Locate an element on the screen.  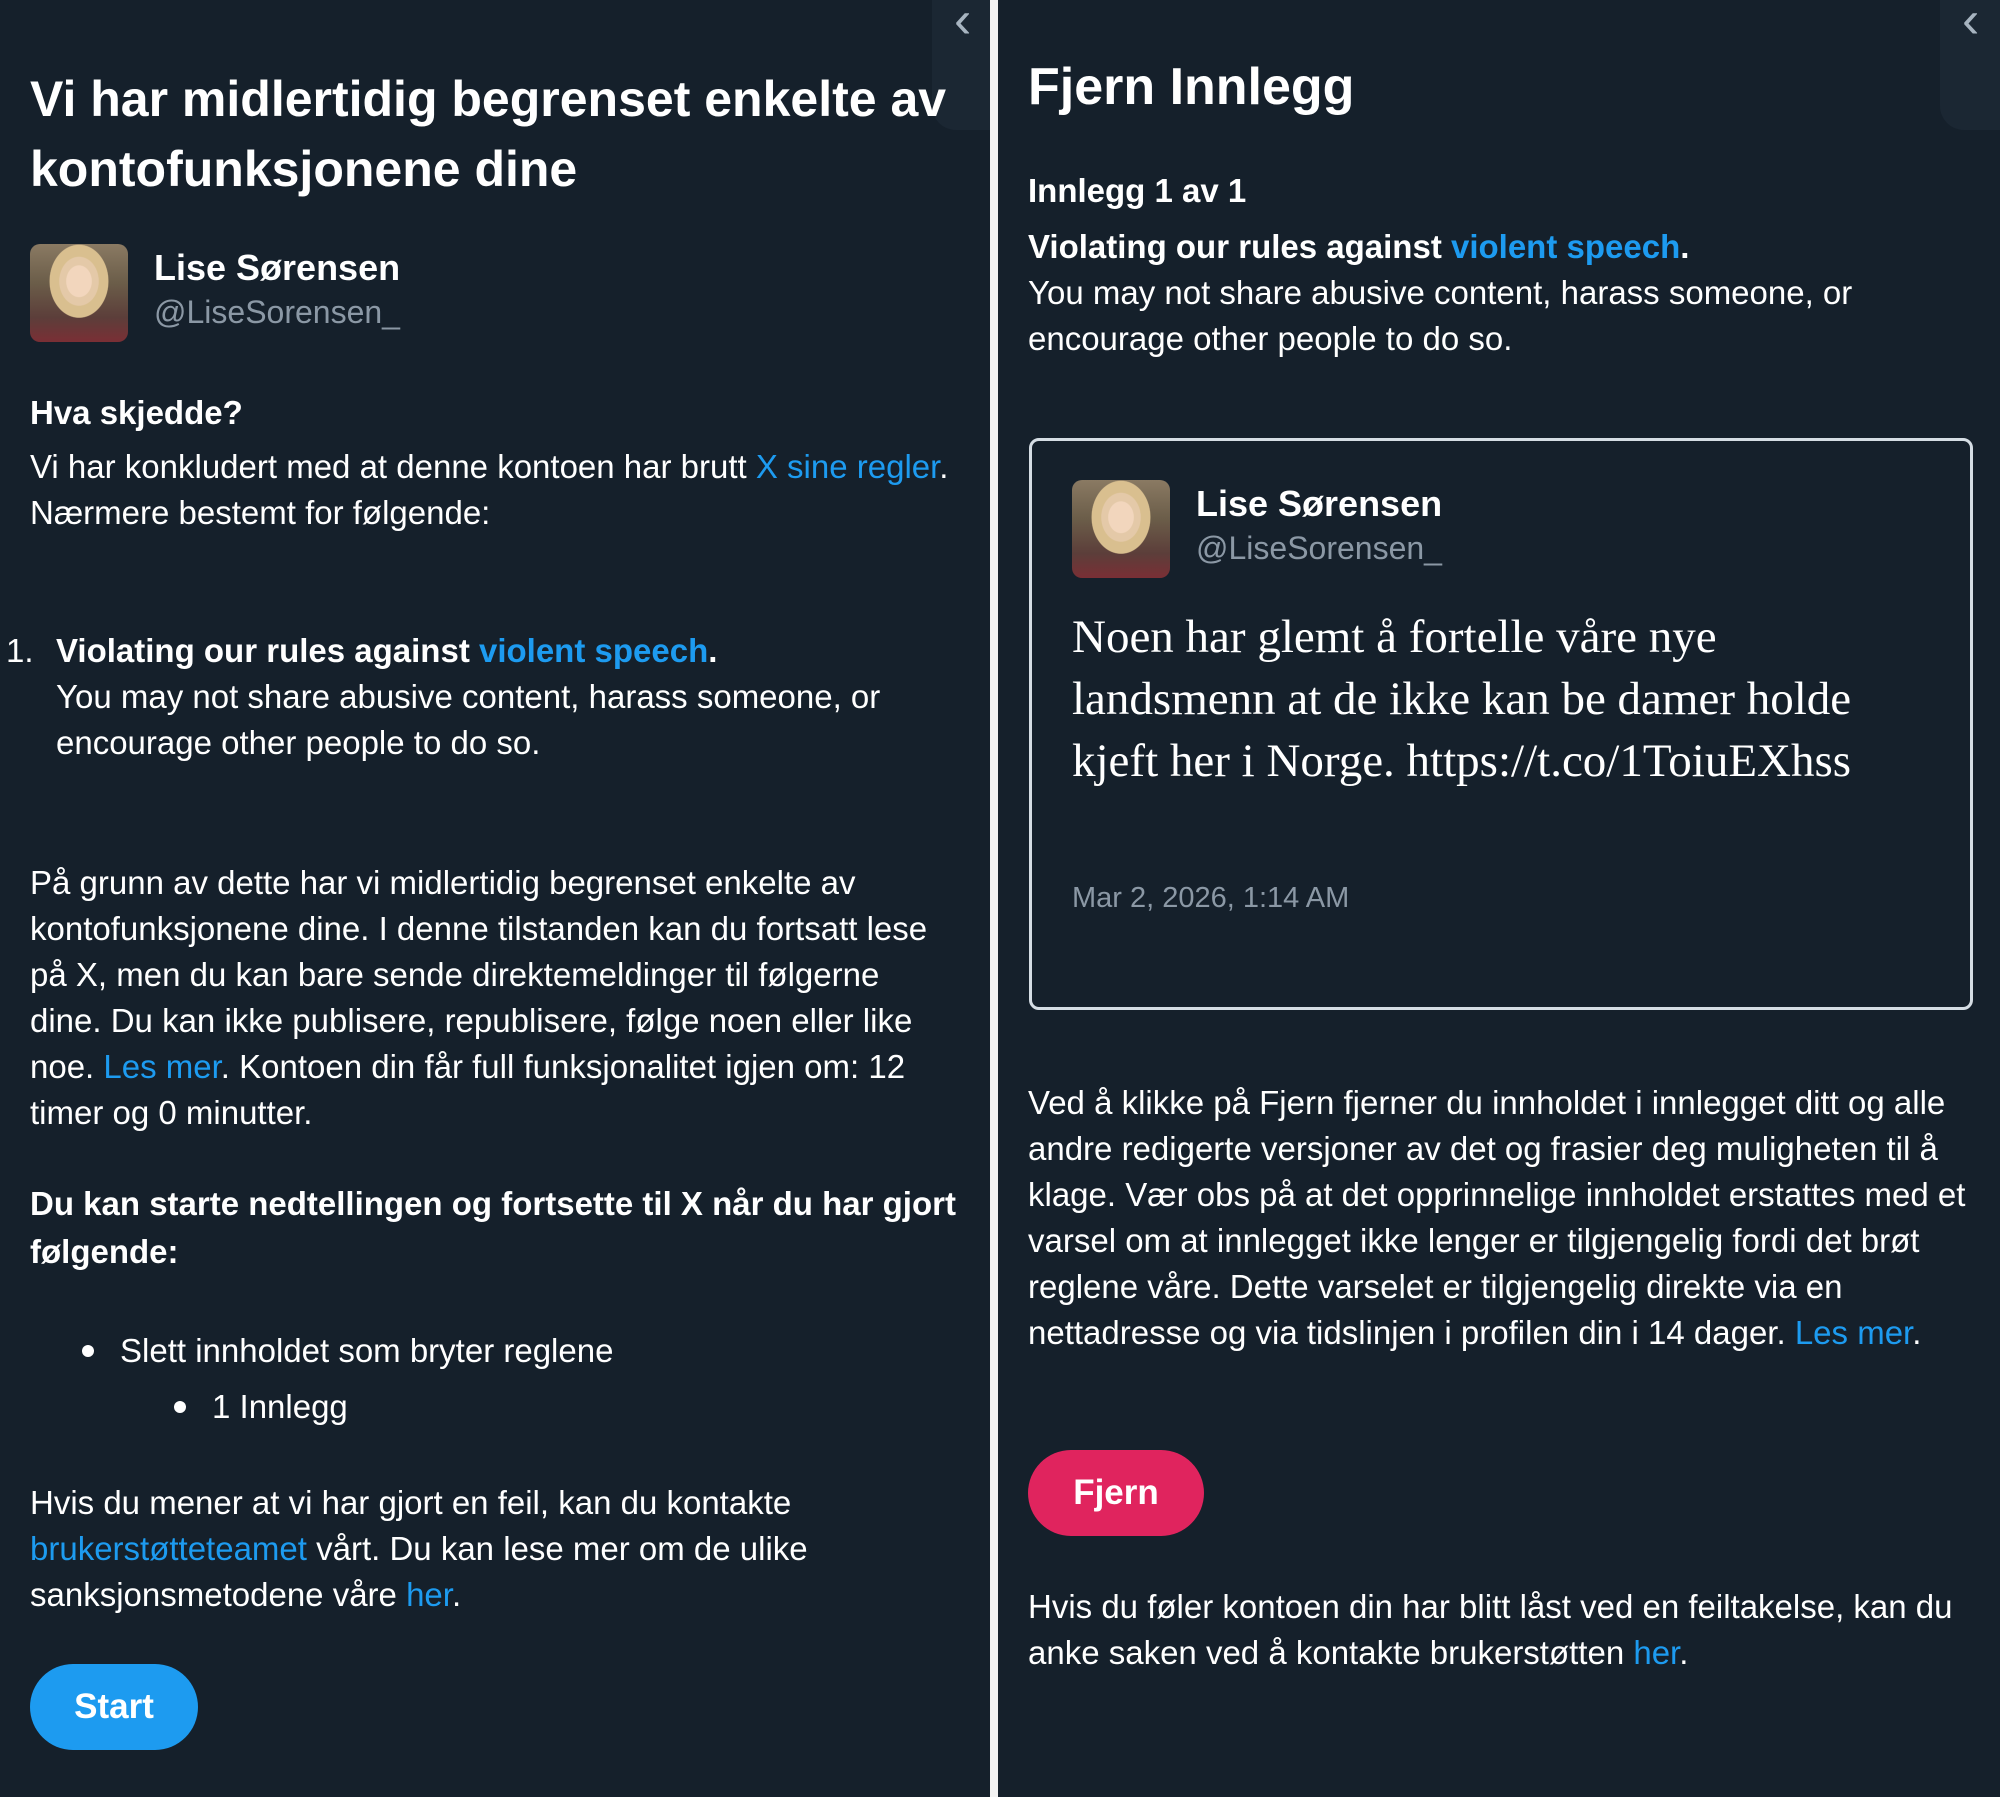
remove-button: Fjern is located at coordinates (1116, 1493).